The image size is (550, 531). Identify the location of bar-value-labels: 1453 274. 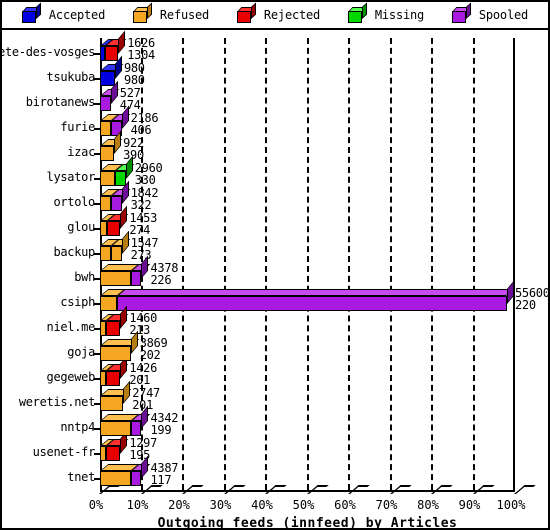
(143, 224).